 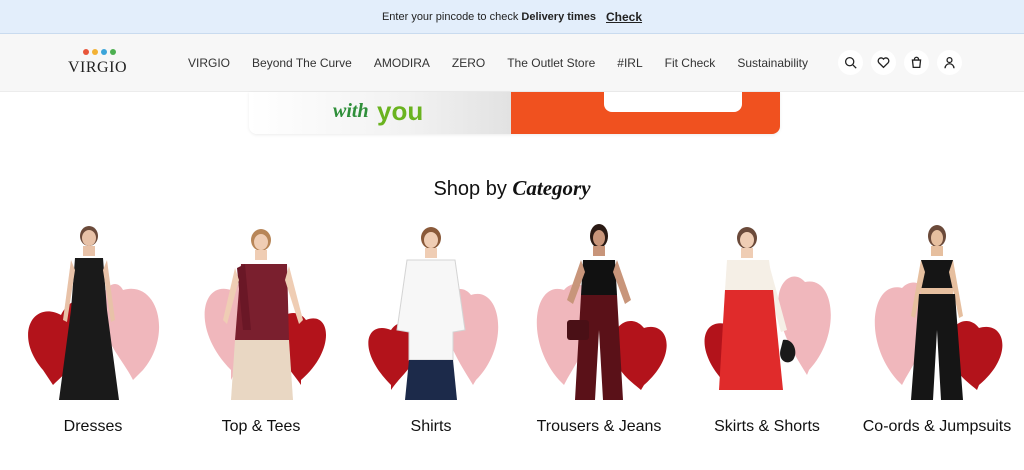 What do you see at coordinates (400, 111) in the screenshot?
I see `banner-you-text: you` at bounding box center [400, 111].